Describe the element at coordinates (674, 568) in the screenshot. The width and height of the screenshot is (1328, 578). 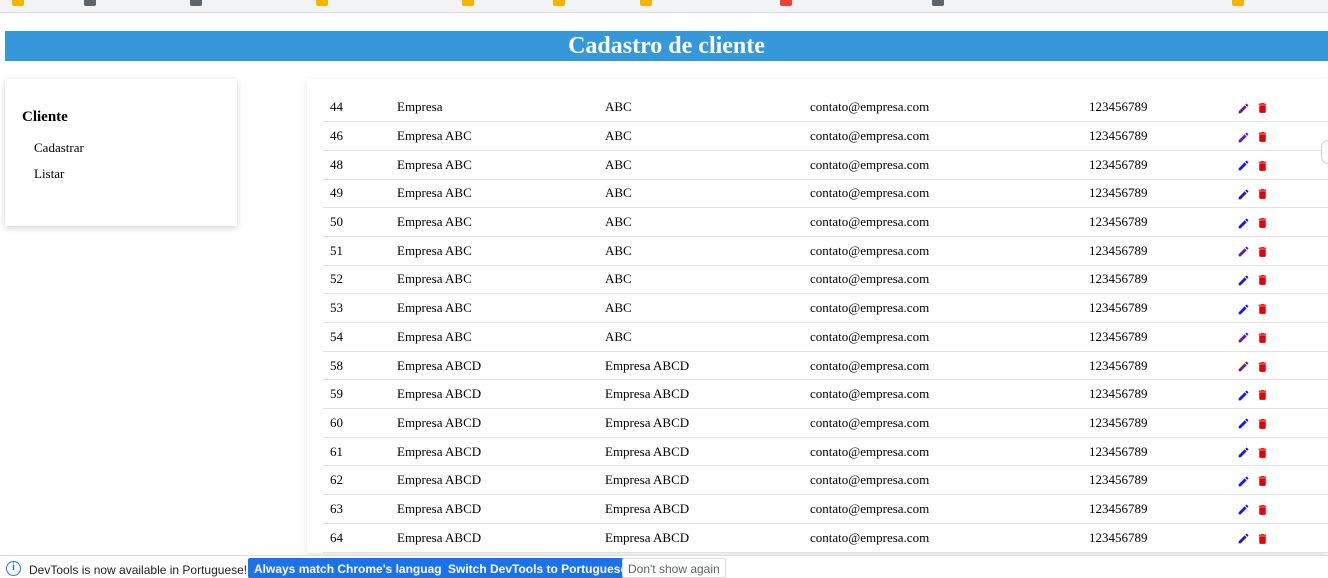
I see `dont-show-again-button: Don't show again` at that location.